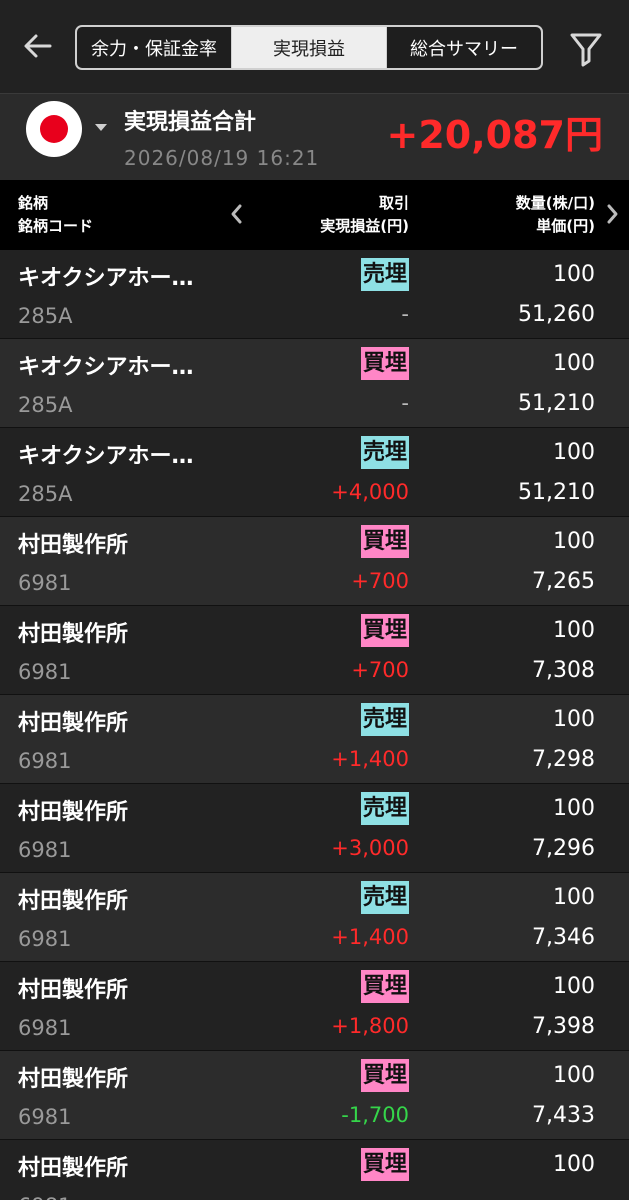  What do you see at coordinates (314, 739) in the screenshot?
I see `table-row: 村田製作所 6981 売埋 +1,400 100 7,298` at bounding box center [314, 739].